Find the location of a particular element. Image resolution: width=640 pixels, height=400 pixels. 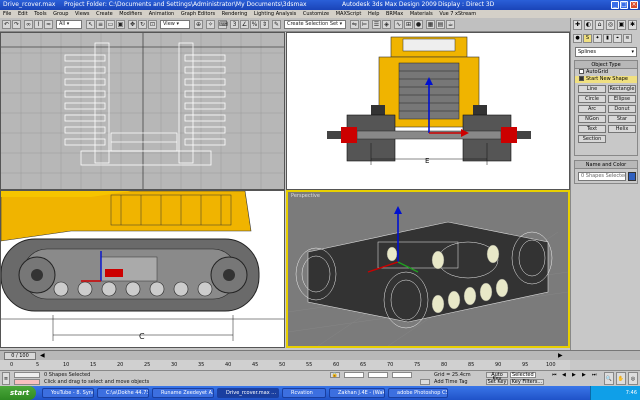

play-icon: ▶ is located at coordinates (576, 375).